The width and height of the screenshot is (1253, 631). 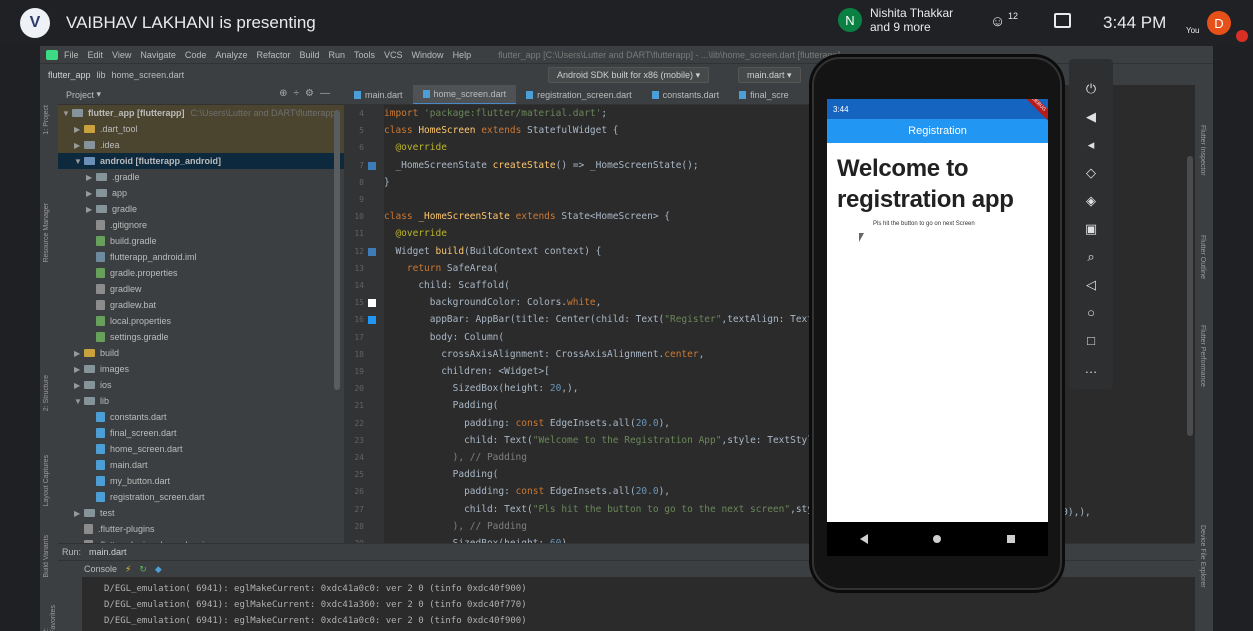 I want to click on tree-item: ▼ lib, so click(x=201, y=401).